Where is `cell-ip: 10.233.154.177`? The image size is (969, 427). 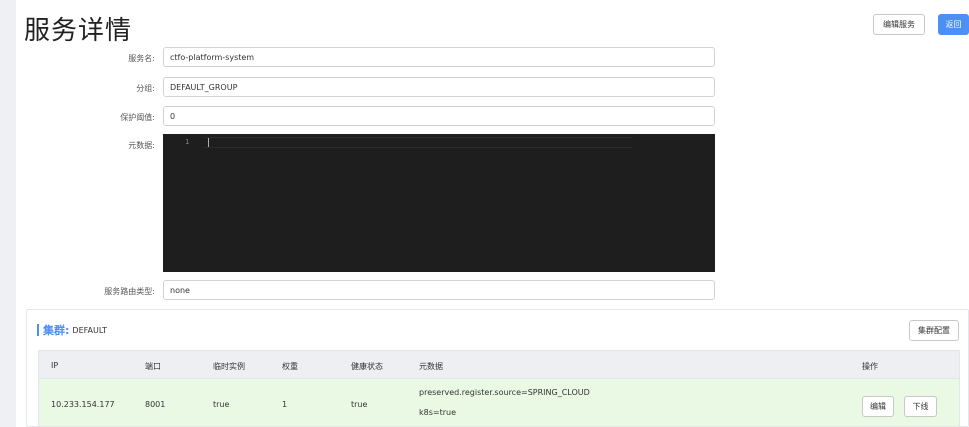
cell-ip: 10.233.154.177 is located at coordinates (83, 404).